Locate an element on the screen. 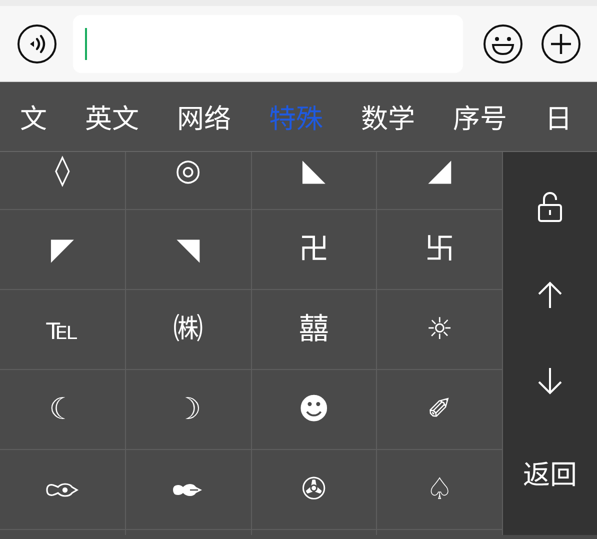  category-tab: 英文 is located at coordinates (112, 116).